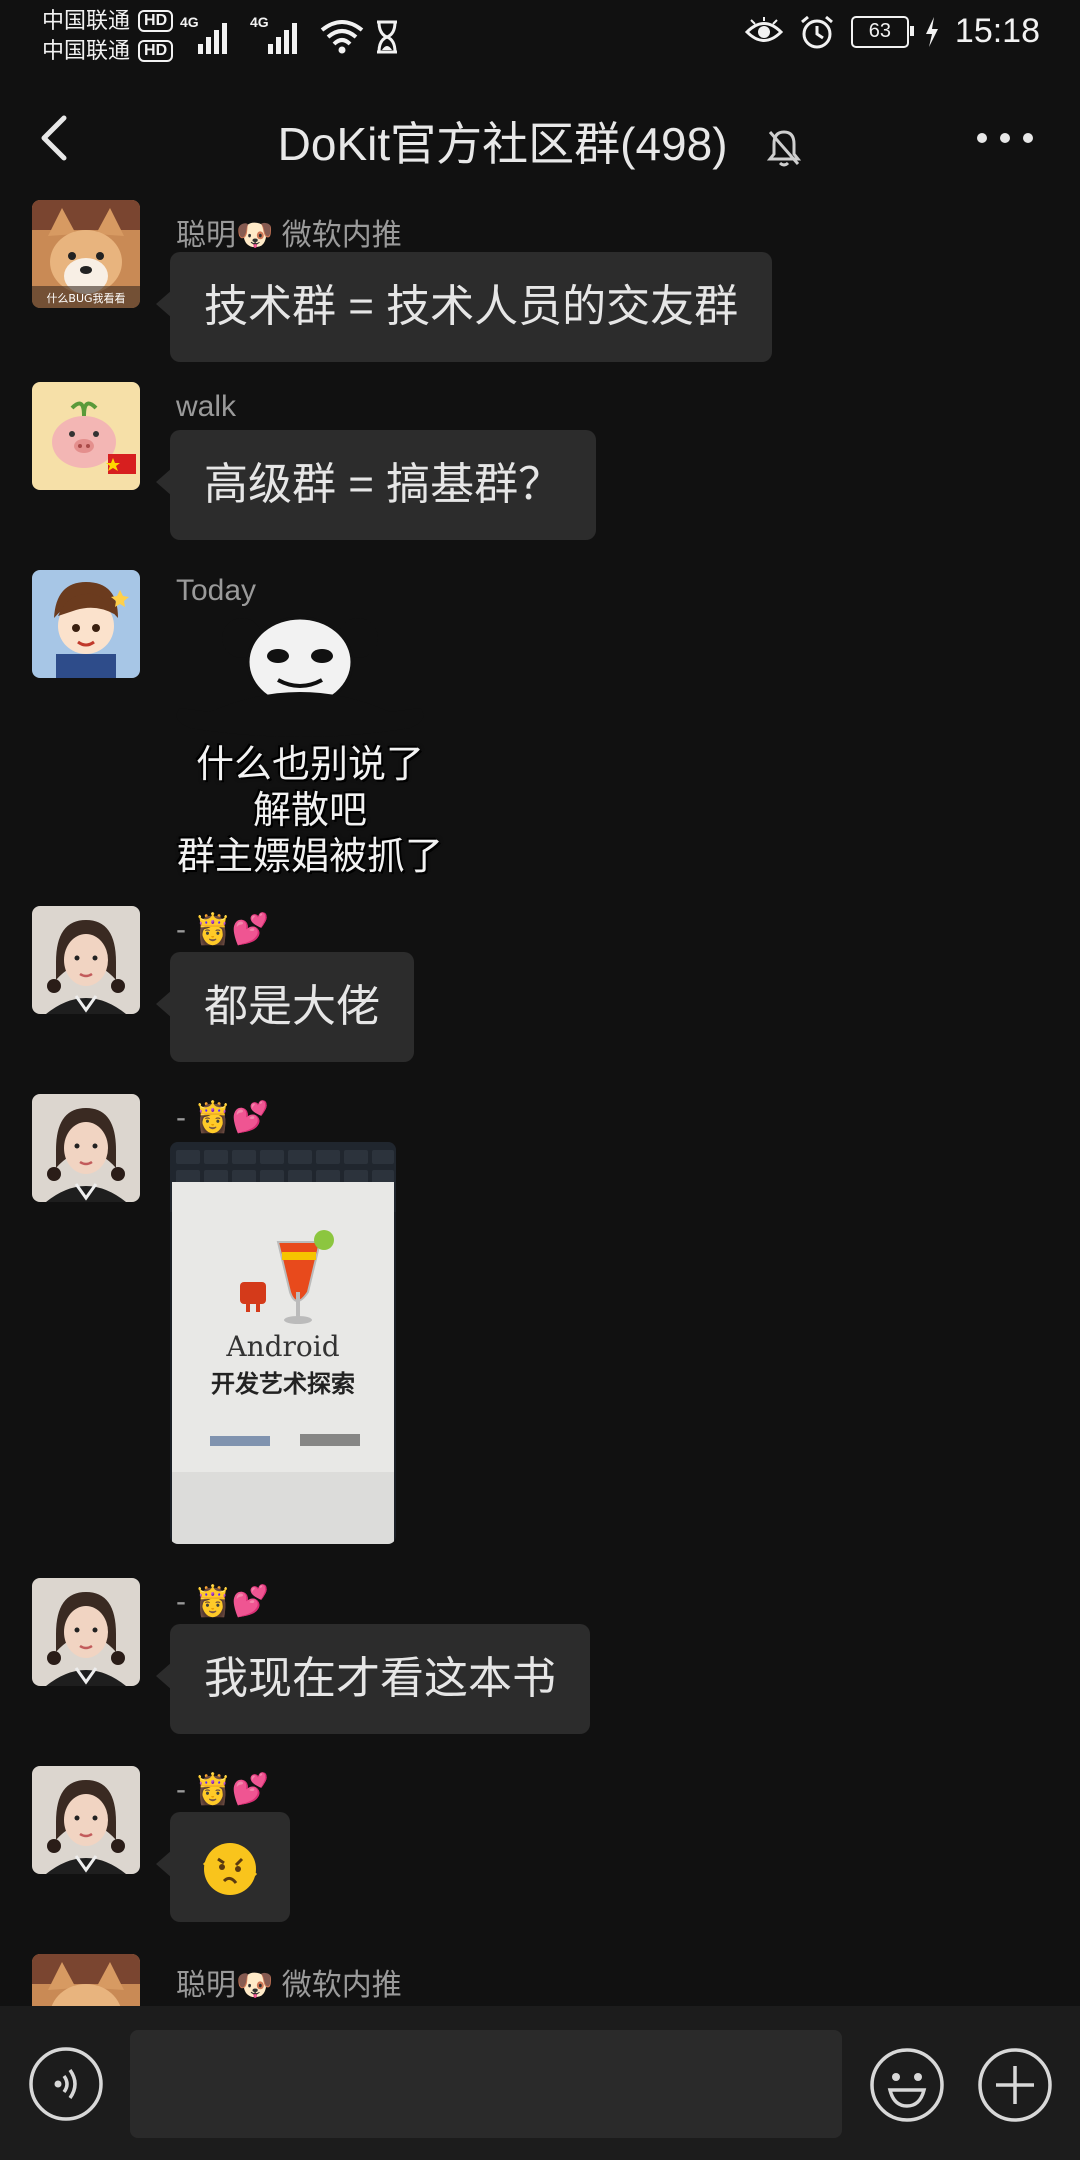  I want to click on message-bubble: 技术群 = 技术人员的交友群, so click(464, 307).